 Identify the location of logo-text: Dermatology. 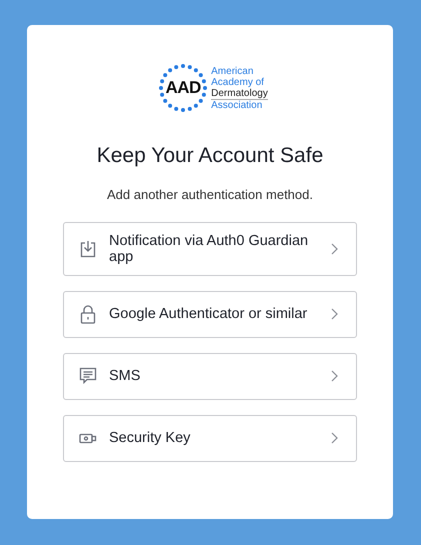
(239, 94).